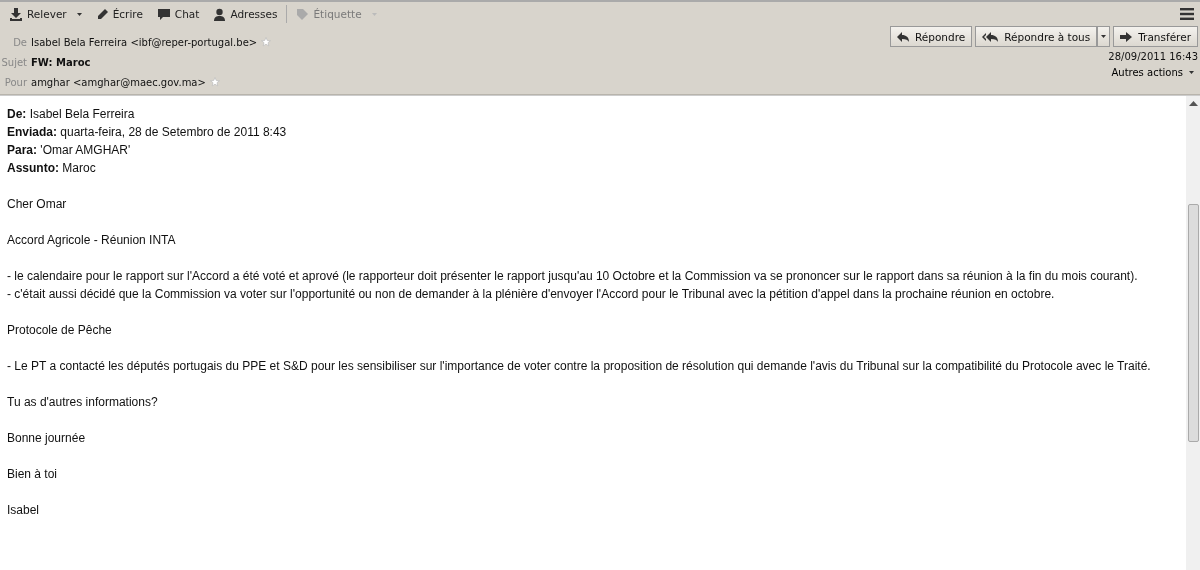 The height and width of the screenshot is (570, 1200). What do you see at coordinates (573, 276) in the screenshot?
I see `message-text: - le calendaire pour le rapport sur l'Accord a été voté et aprové (le rapporteur doit présenter le rapport jusqu'au 10 Octobre et la Commission va se prononcer sur le rapport dans sa réunion à la fin du mois courant).` at bounding box center [573, 276].